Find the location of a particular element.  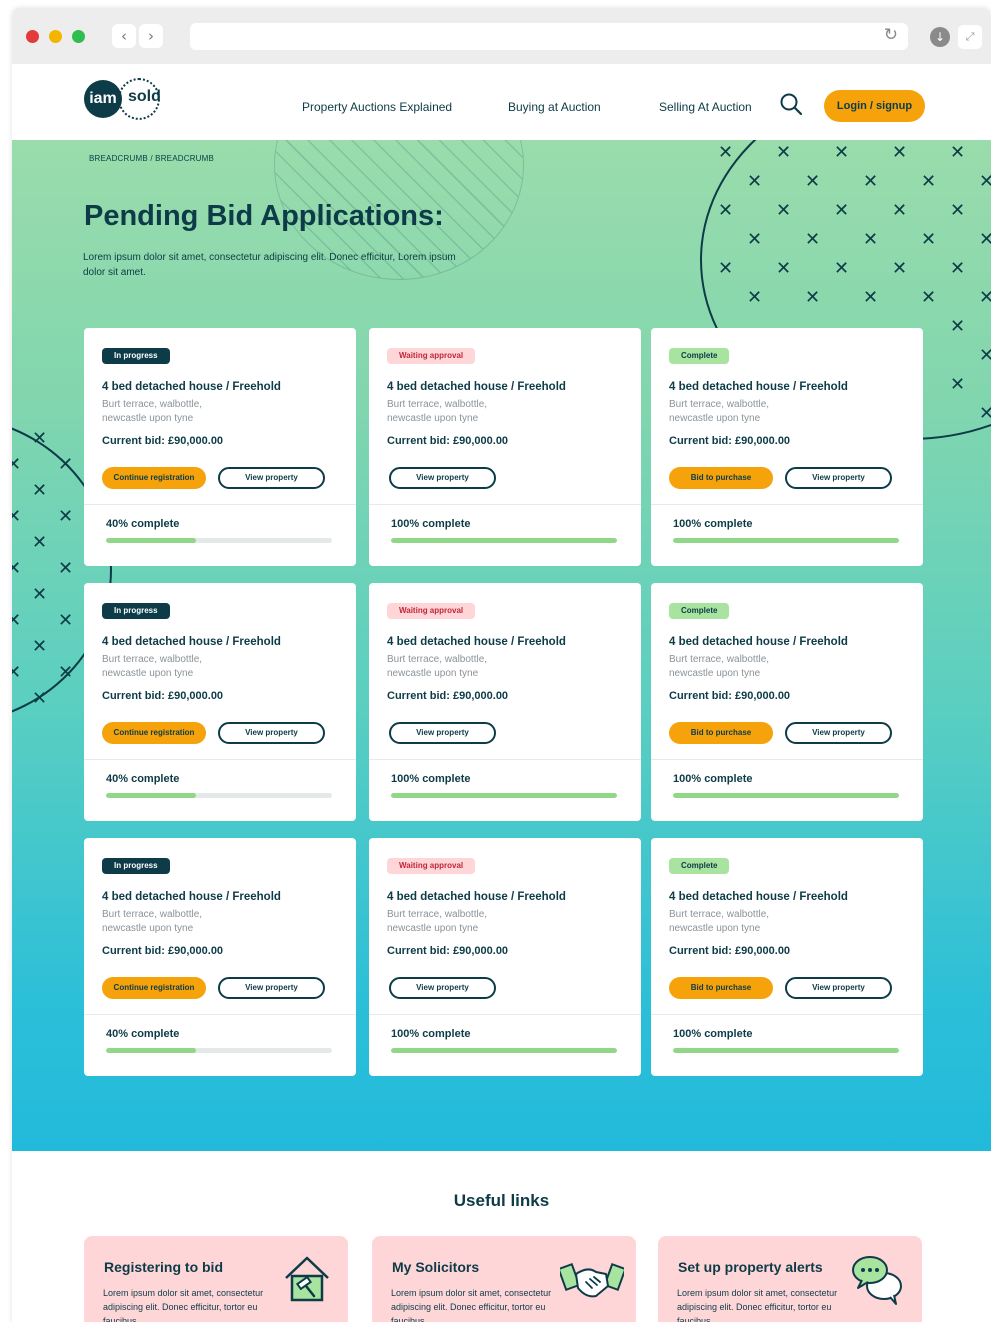

minimize-window-button is located at coordinates (55, 36).